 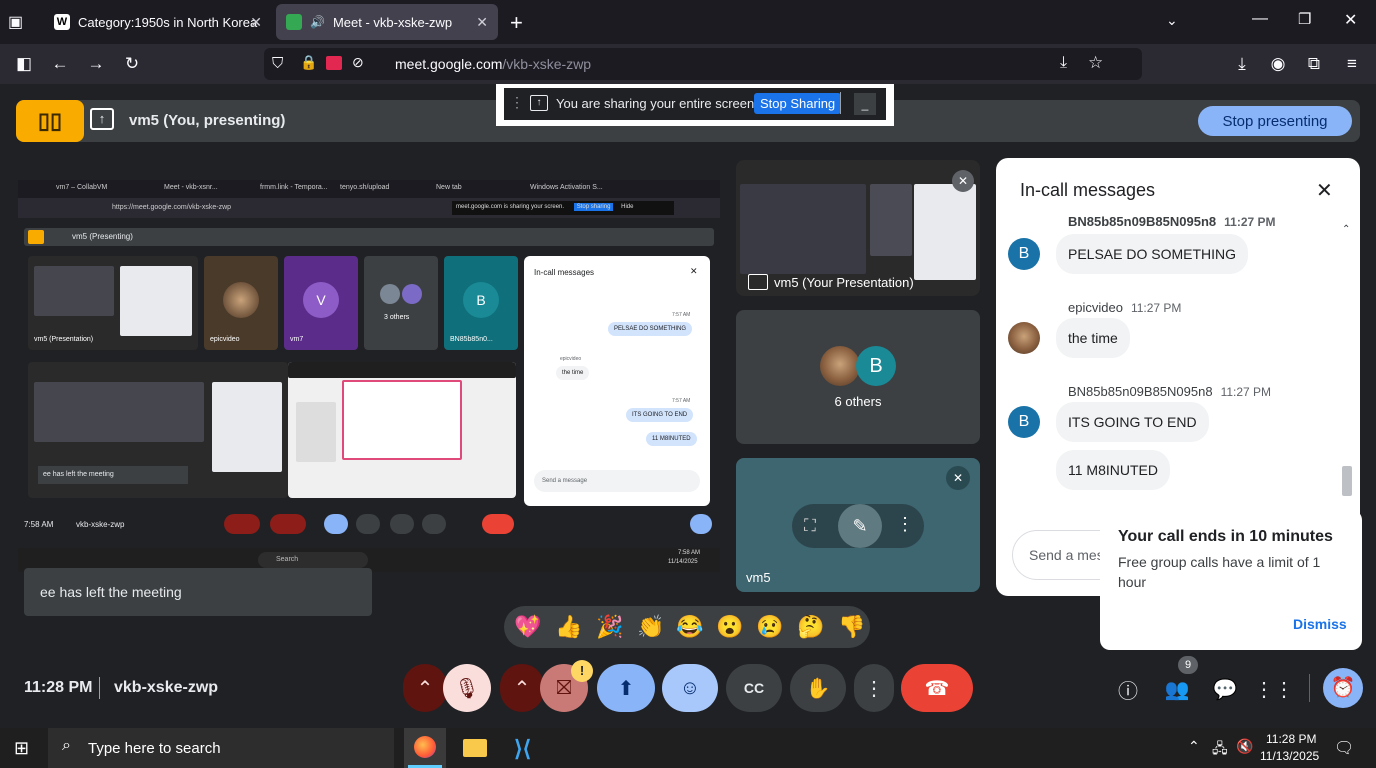 What do you see at coordinates (317, 22) in the screenshot?
I see `speaker-icon: 🔊` at bounding box center [317, 22].